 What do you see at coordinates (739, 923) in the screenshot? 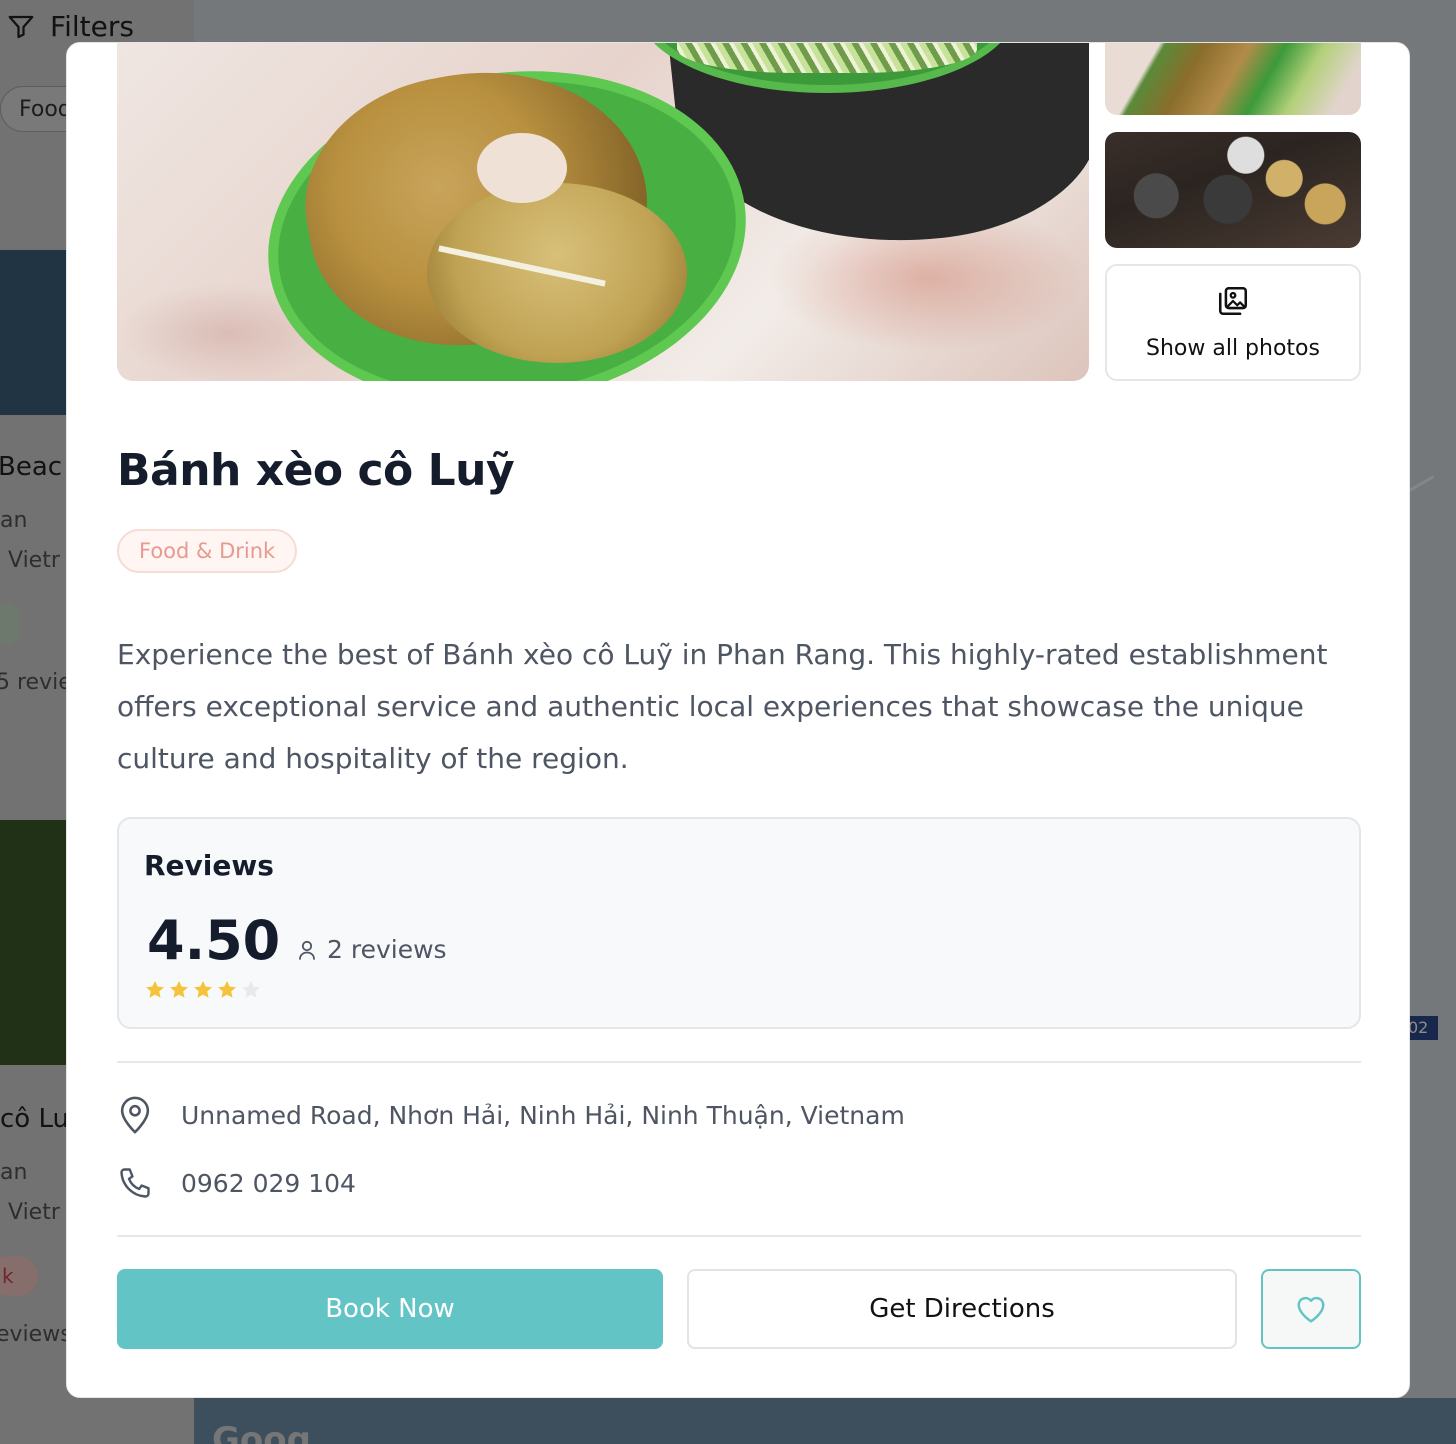
I see `reviews-section: Reviews 4.50 2 reviews` at bounding box center [739, 923].